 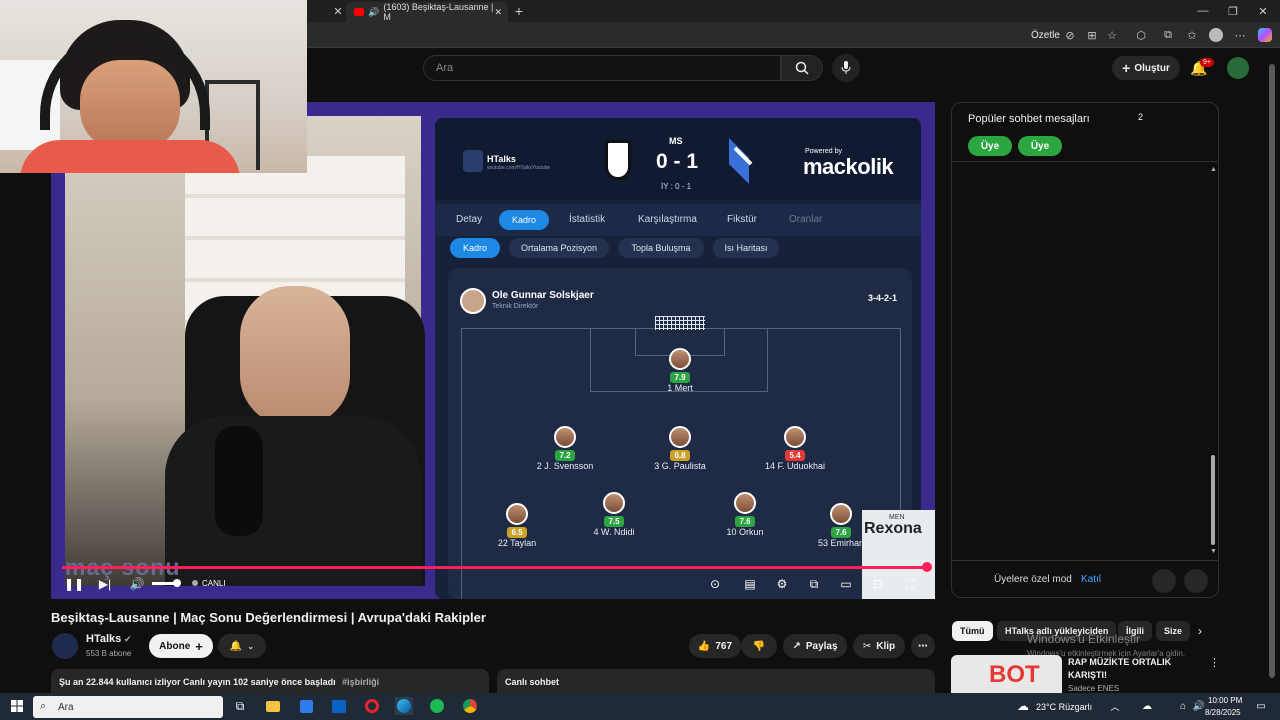 I want to click on chat-scroll-up-icon: ▲, so click(x=1213, y=169).